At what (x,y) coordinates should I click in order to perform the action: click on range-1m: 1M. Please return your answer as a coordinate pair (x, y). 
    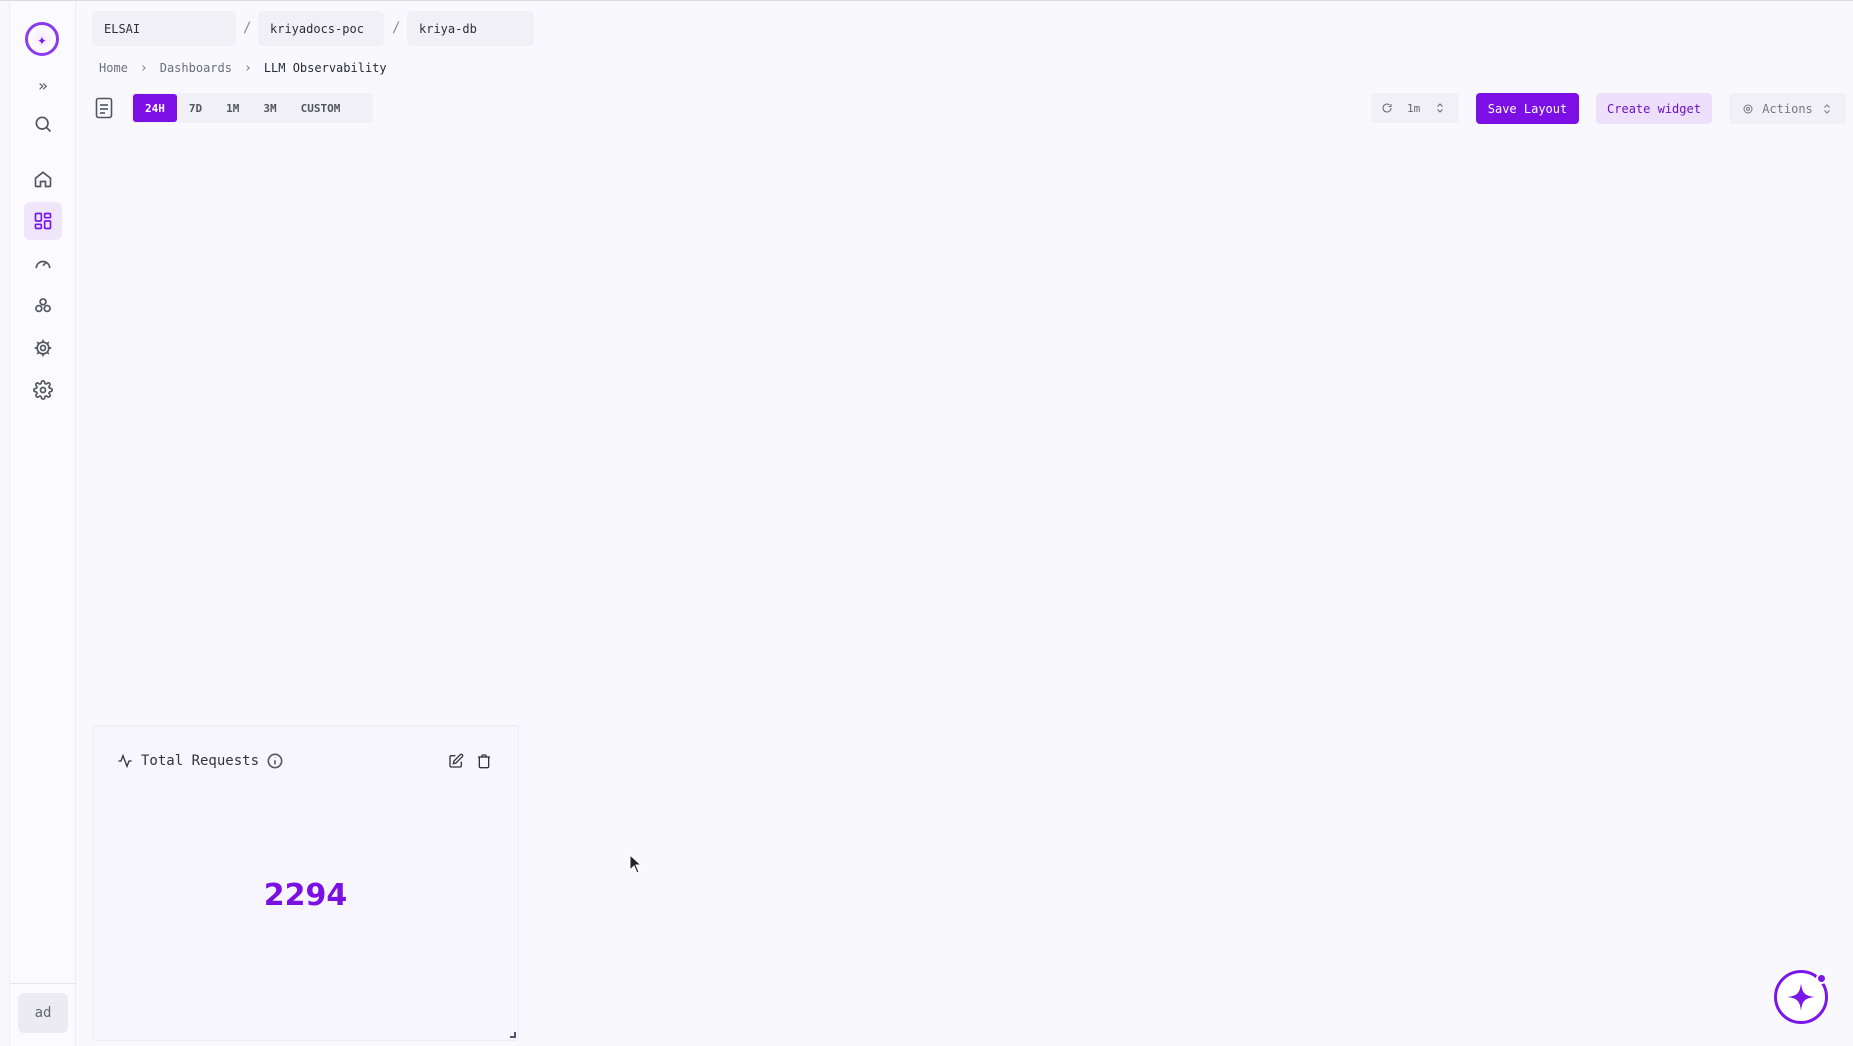
    Looking at the image, I should click on (232, 108).